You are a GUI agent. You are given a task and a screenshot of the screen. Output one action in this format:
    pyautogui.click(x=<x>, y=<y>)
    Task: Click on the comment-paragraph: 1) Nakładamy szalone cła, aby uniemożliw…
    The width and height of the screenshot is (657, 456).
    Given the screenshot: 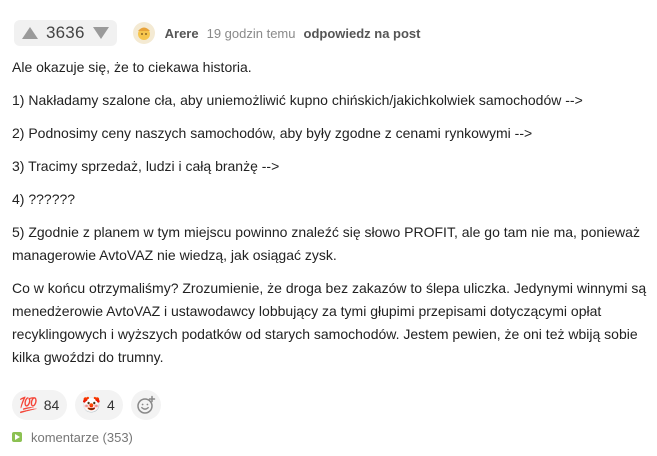 What is the action you would take?
    pyautogui.click(x=297, y=100)
    